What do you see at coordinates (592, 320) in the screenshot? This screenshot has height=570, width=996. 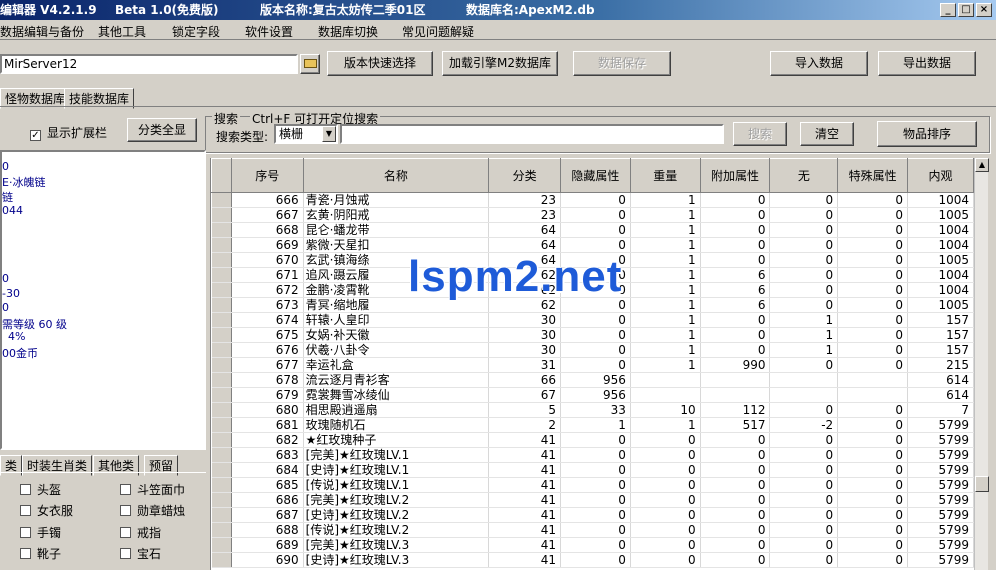 I see `table-row: 674 轩辕·人皇印 30 0 1 0 1 0 157` at bounding box center [592, 320].